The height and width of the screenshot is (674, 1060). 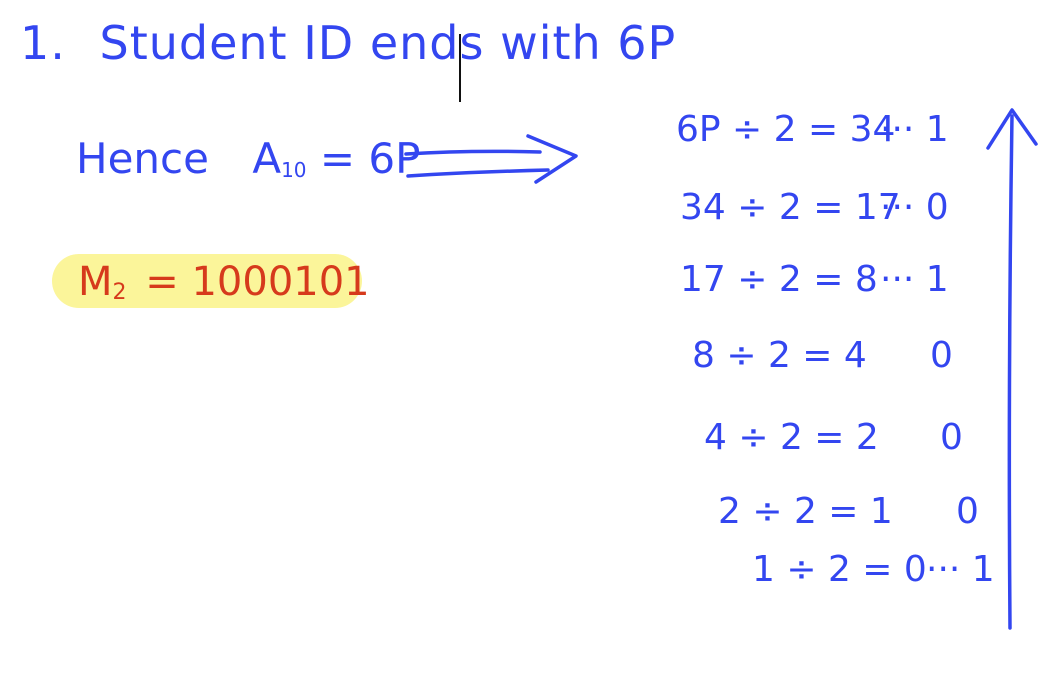 I want to click on division-step-expr: 1 ÷ 2 = 0, so click(x=839, y=569).